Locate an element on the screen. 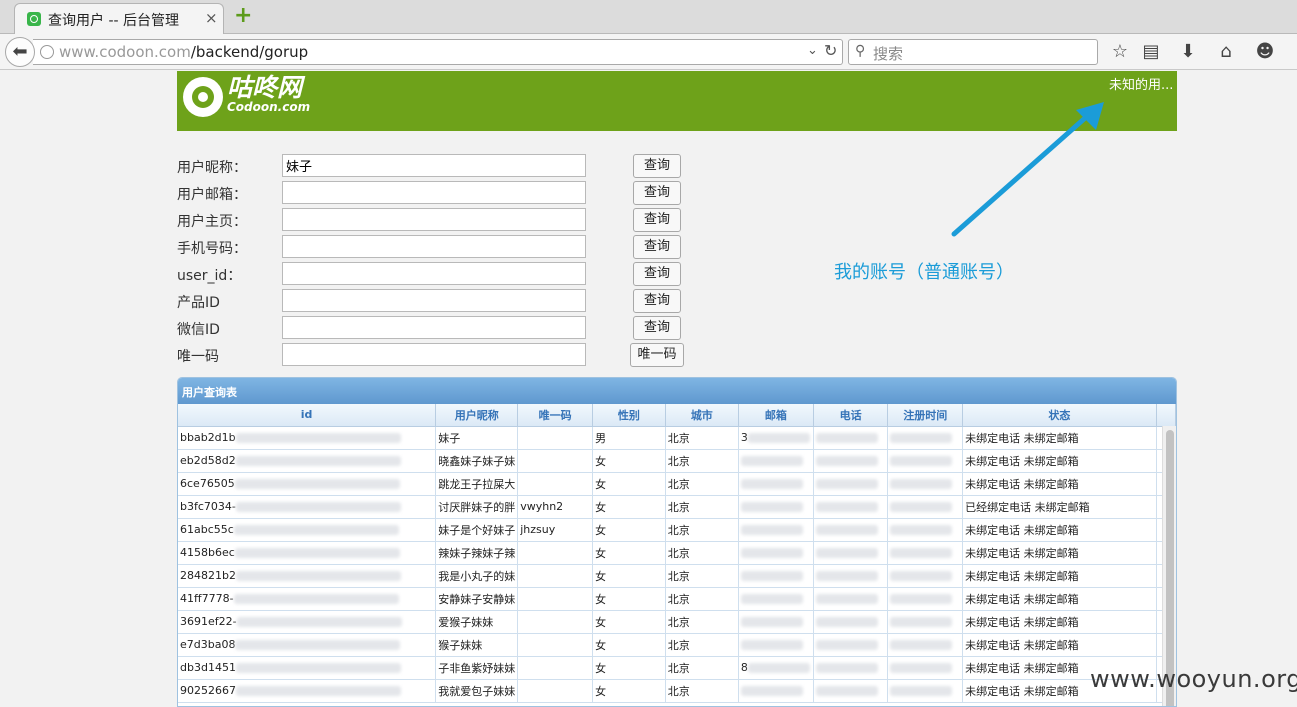 The height and width of the screenshot is (707, 1297). user-id-label: user_id： is located at coordinates (209, 276).